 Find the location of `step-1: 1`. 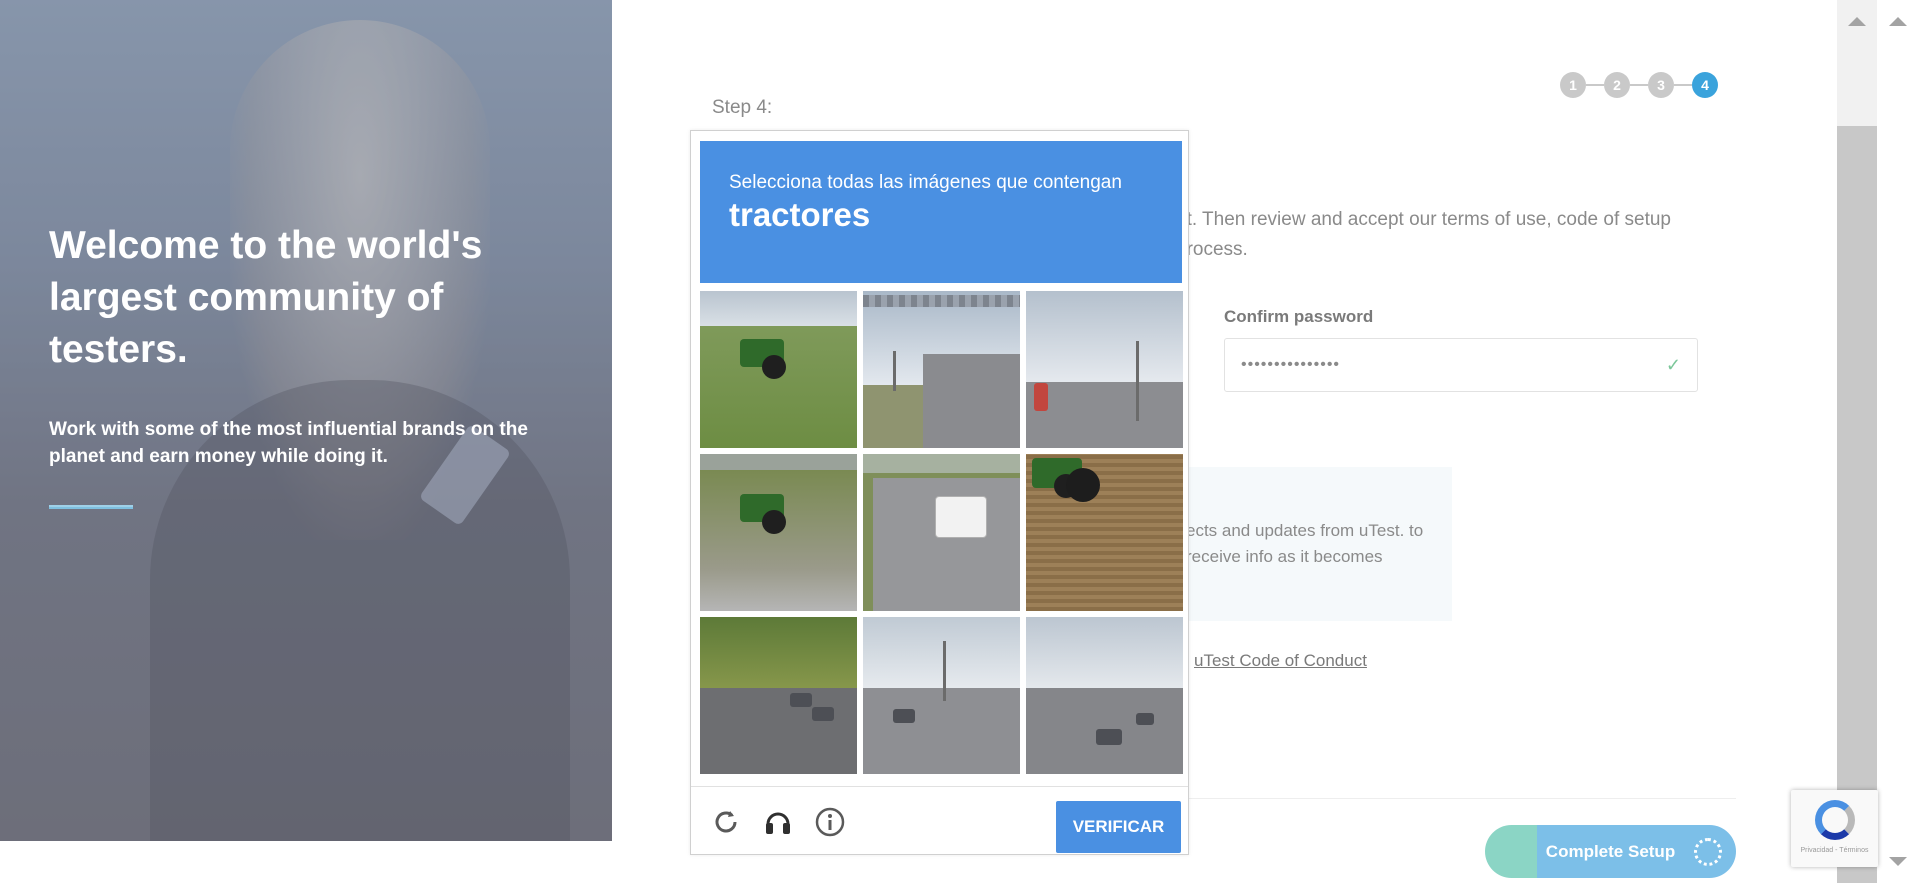

step-1: 1 is located at coordinates (1573, 85).